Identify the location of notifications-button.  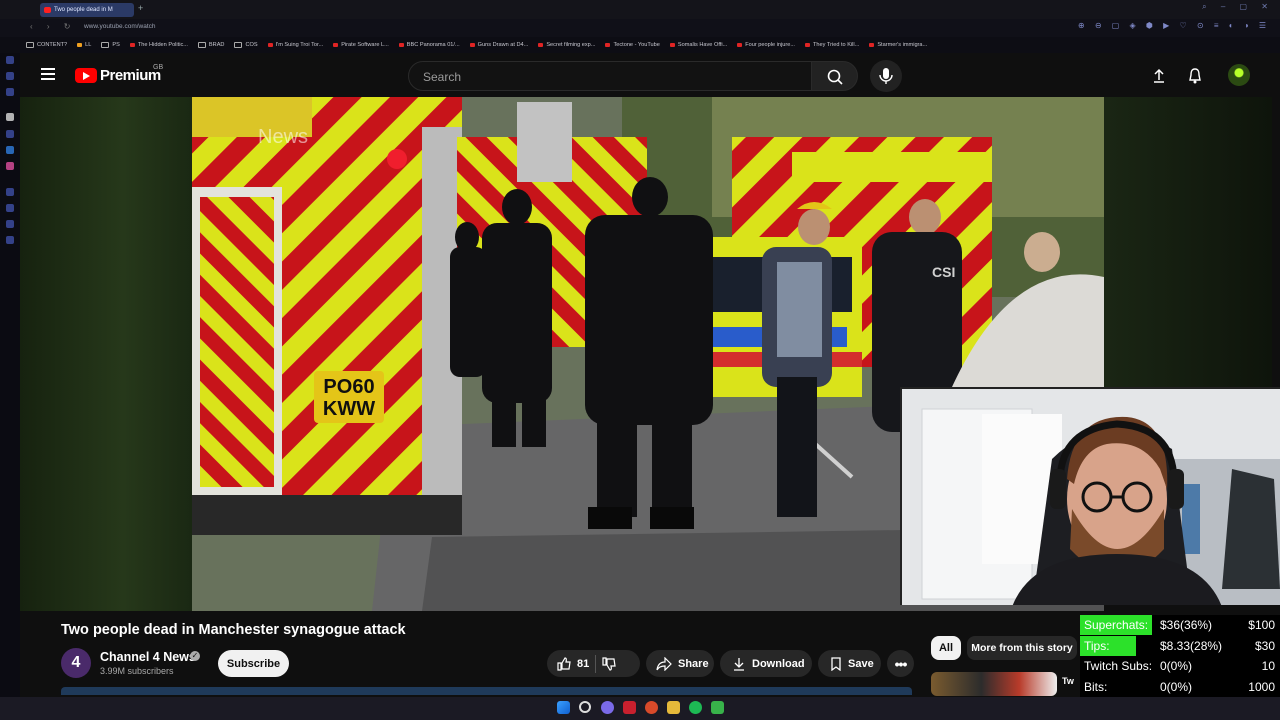
(1195, 78).